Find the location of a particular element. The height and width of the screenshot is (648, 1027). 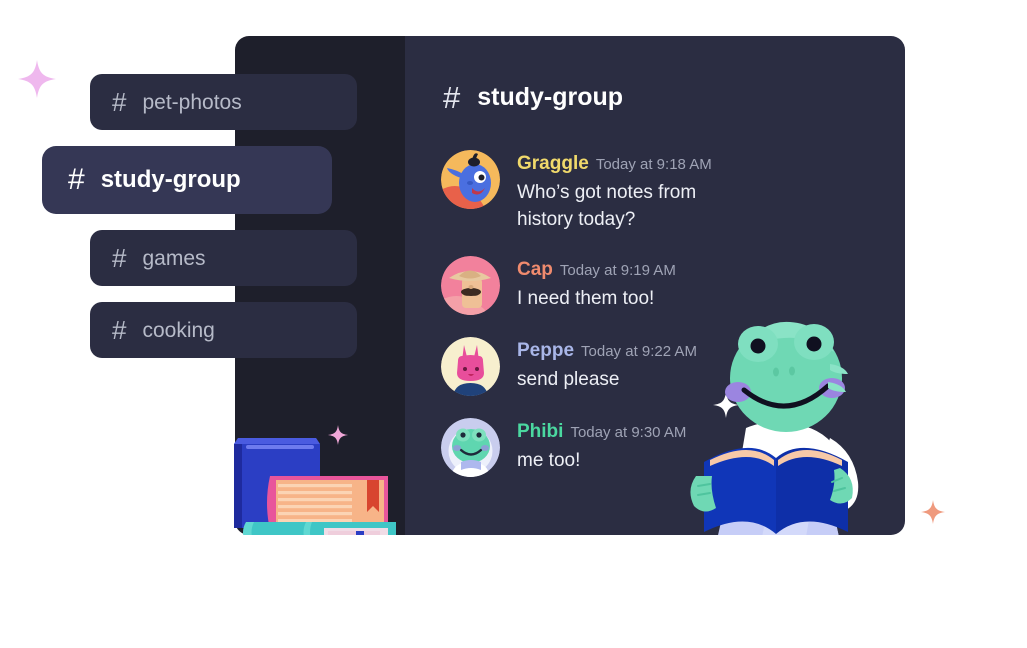

message-text: Who’s got notes from history today? is located at coordinates (607, 206).